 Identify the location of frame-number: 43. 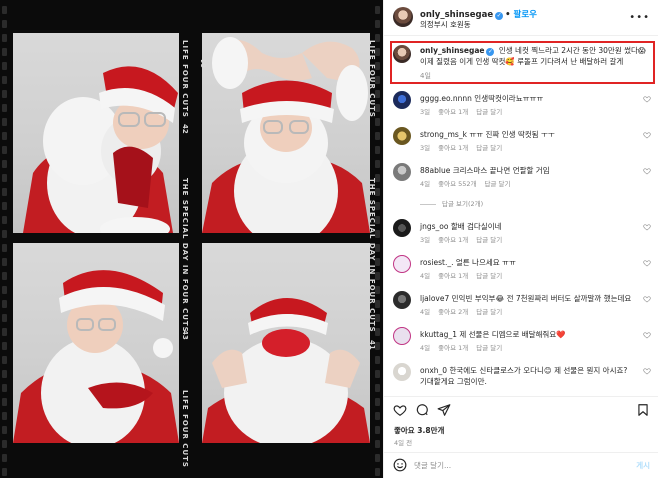
(185, 335).